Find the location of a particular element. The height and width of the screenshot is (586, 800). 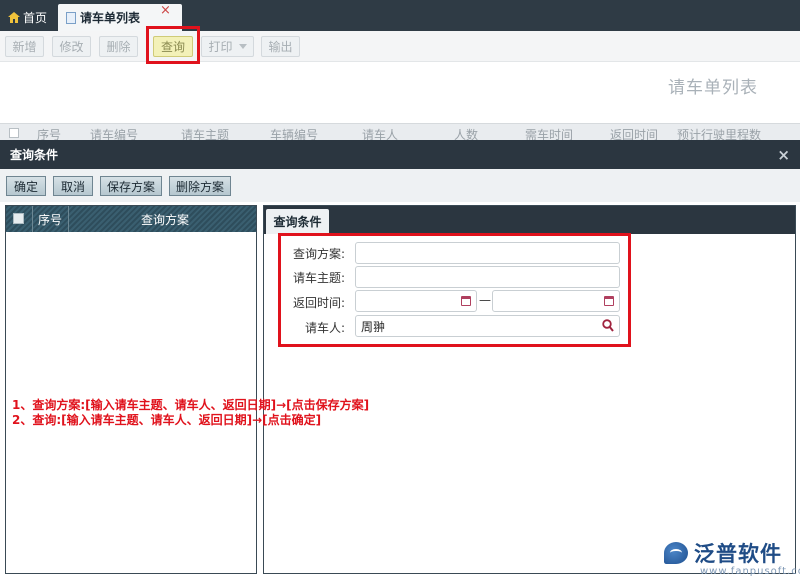

top-tab-bar: 首页 请车单列表 × is located at coordinates (400, 15).